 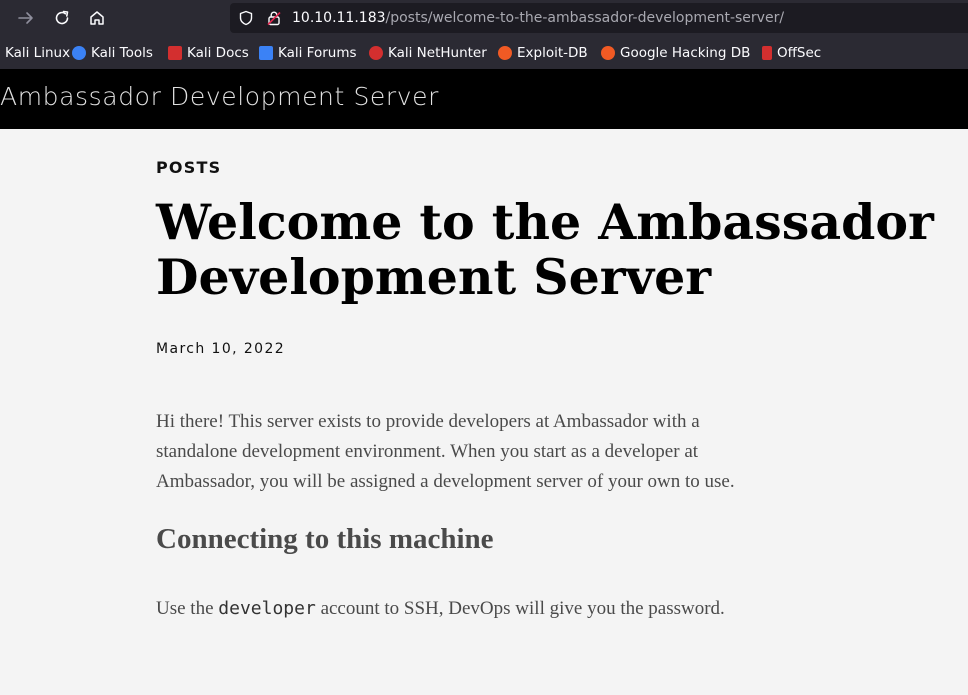 I want to click on bookmark-label: OffSec, so click(x=799, y=53).